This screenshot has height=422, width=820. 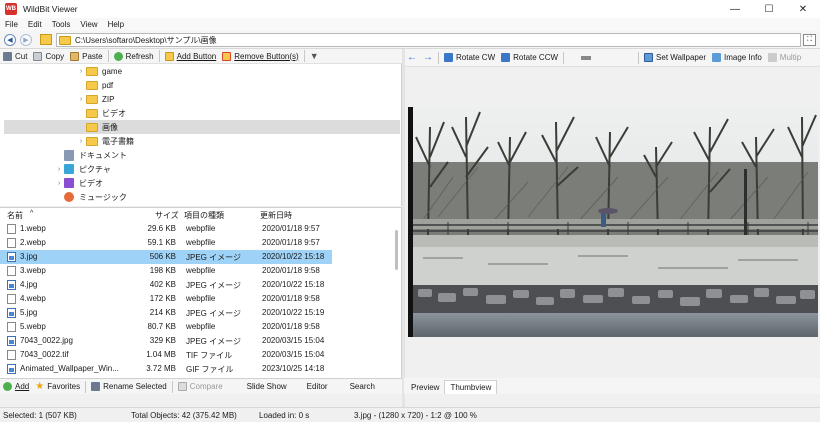 I want to click on file-type: TIF ファイル, so click(x=209, y=355).